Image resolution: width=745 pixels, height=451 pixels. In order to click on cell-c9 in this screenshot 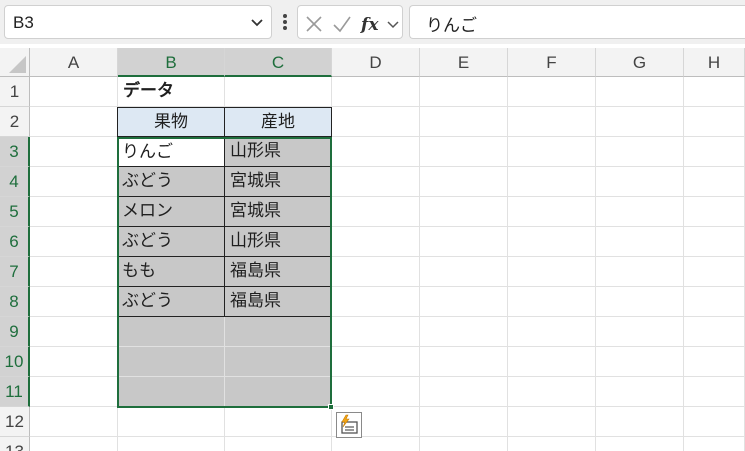, I will do `click(278, 332)`.